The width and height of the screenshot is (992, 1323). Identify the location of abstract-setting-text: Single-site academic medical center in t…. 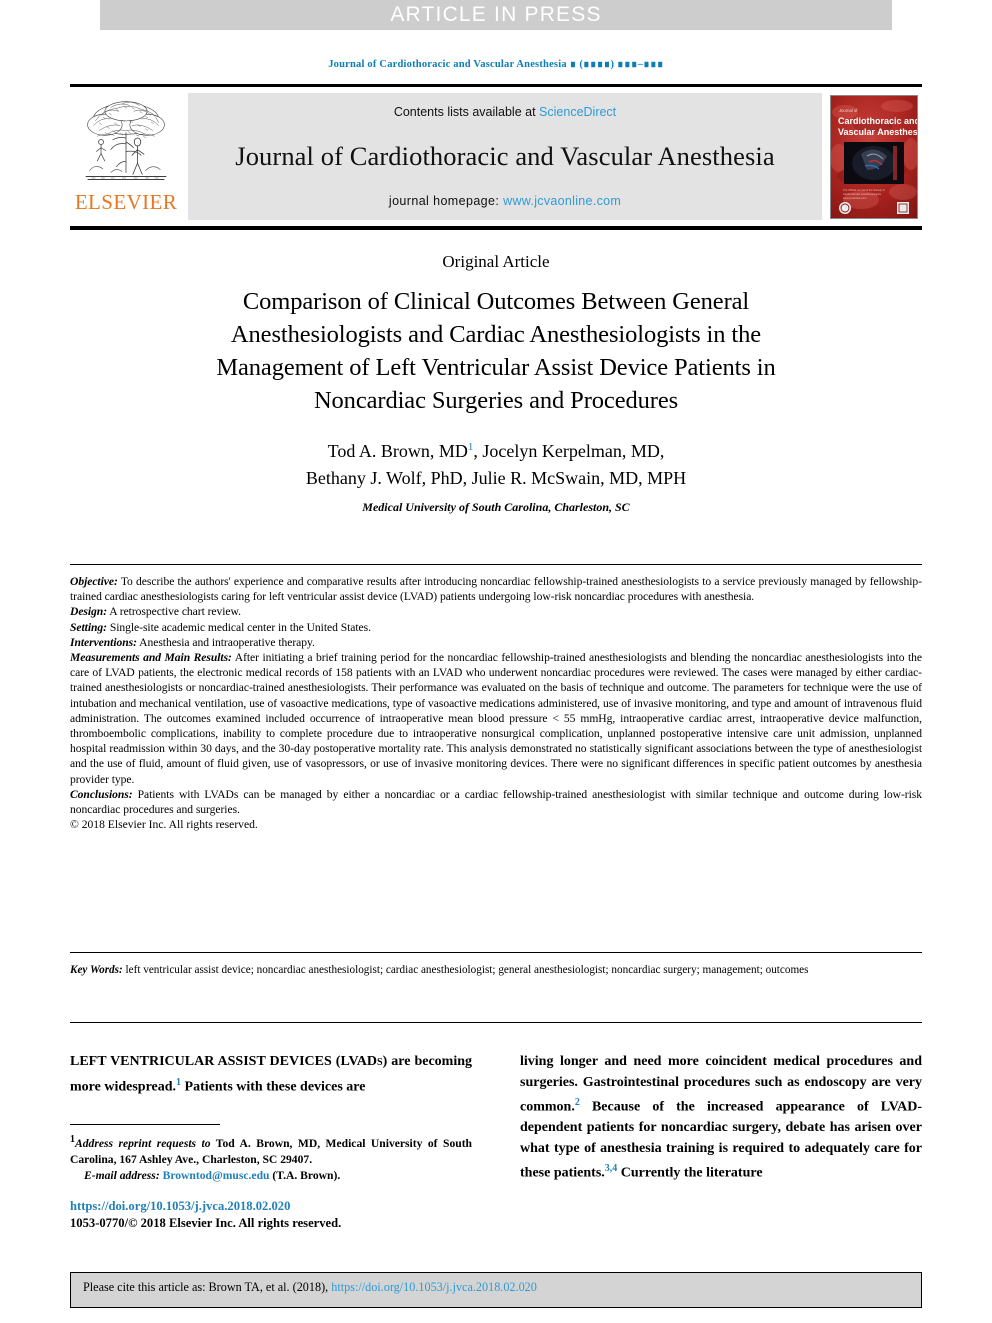
(238, 627).